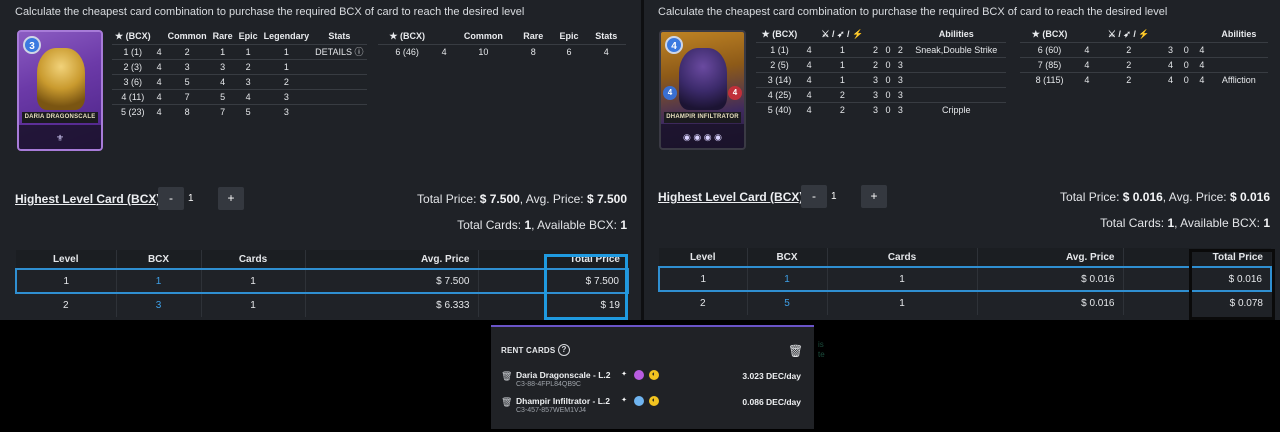 The width and height of the screenshot is (1280, 432). I want to click on health-icon: 4, so click(735, 93).